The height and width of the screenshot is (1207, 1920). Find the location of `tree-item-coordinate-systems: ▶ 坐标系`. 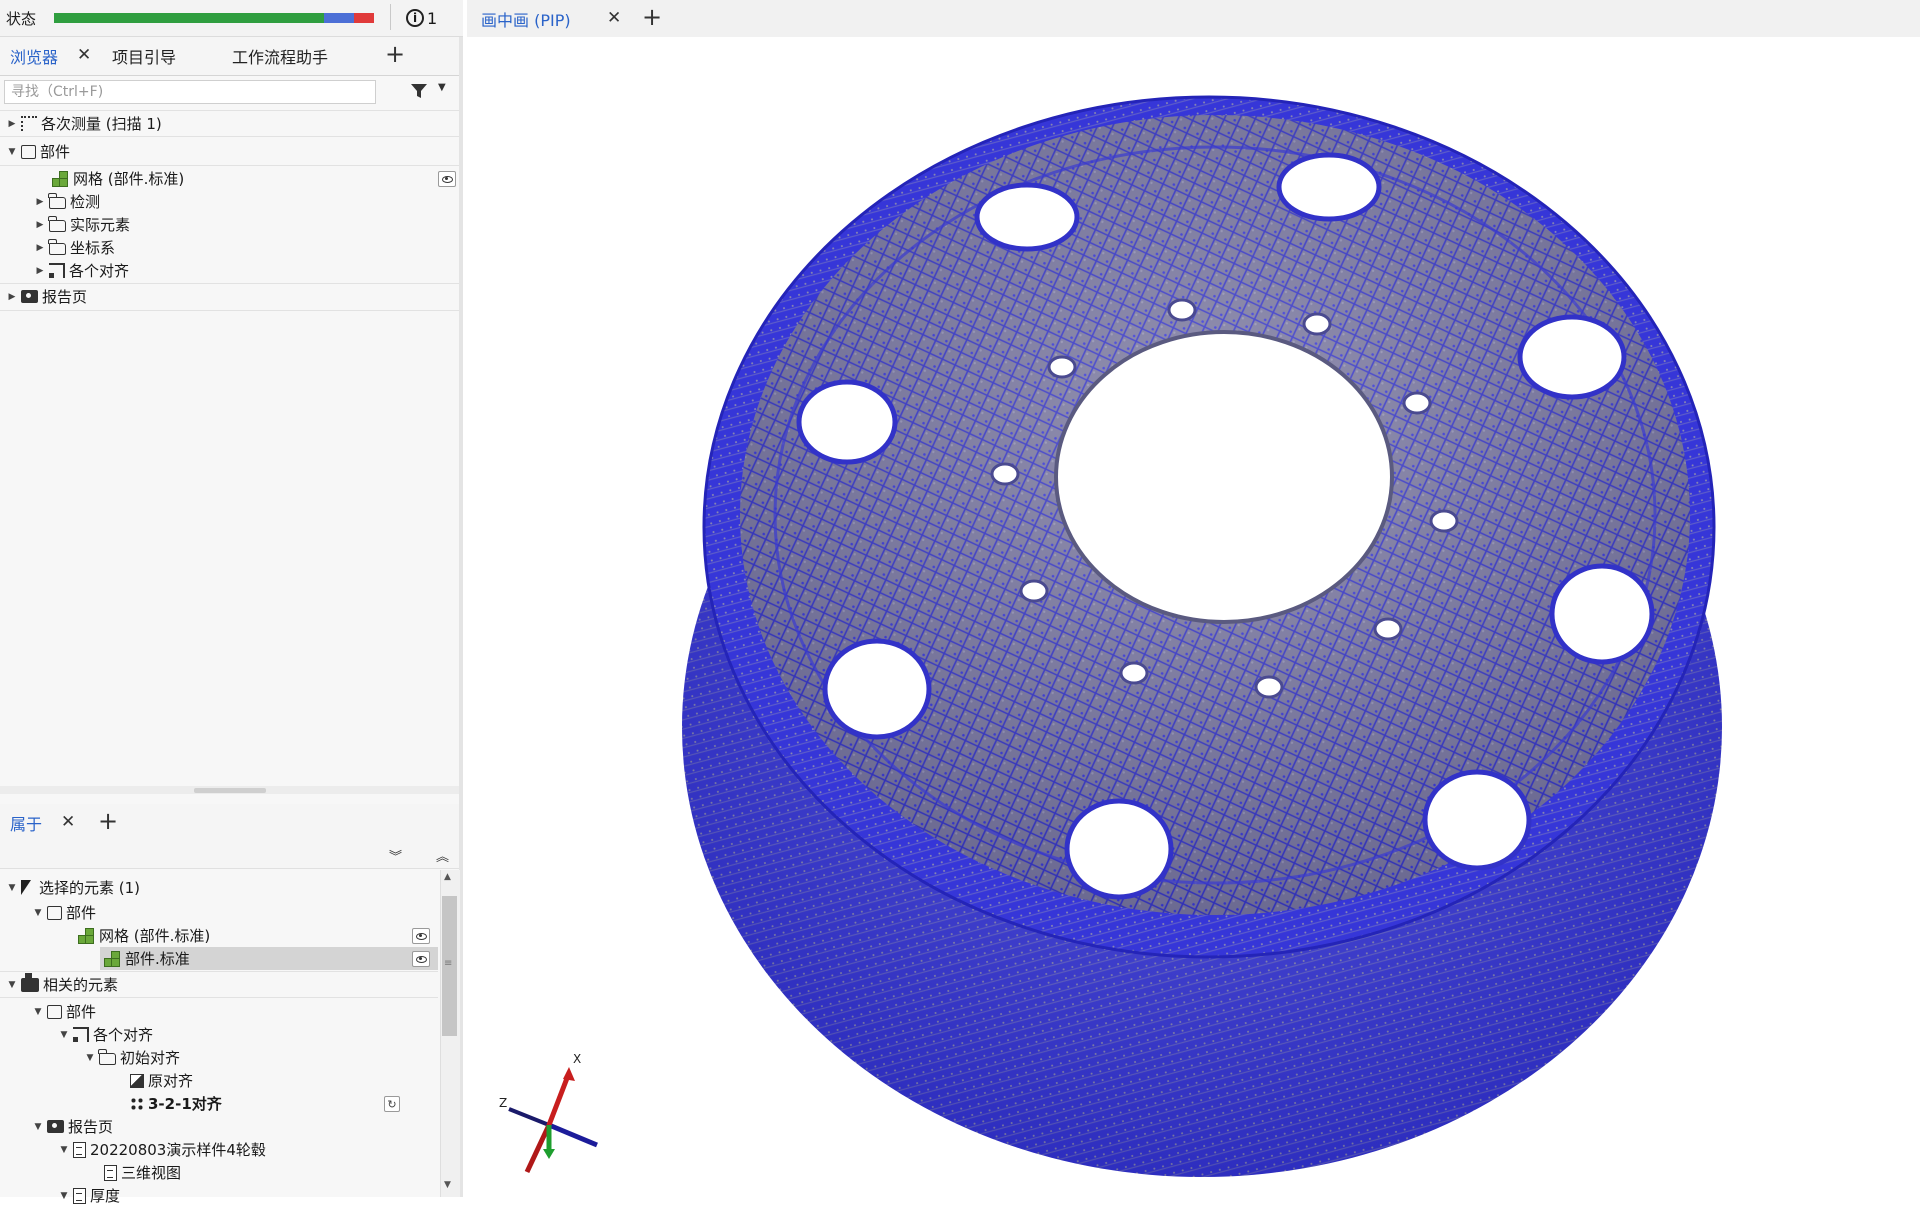

tree-item-coordinate-systems: ▶ 坐标系 is located at coordinates (74, 247).